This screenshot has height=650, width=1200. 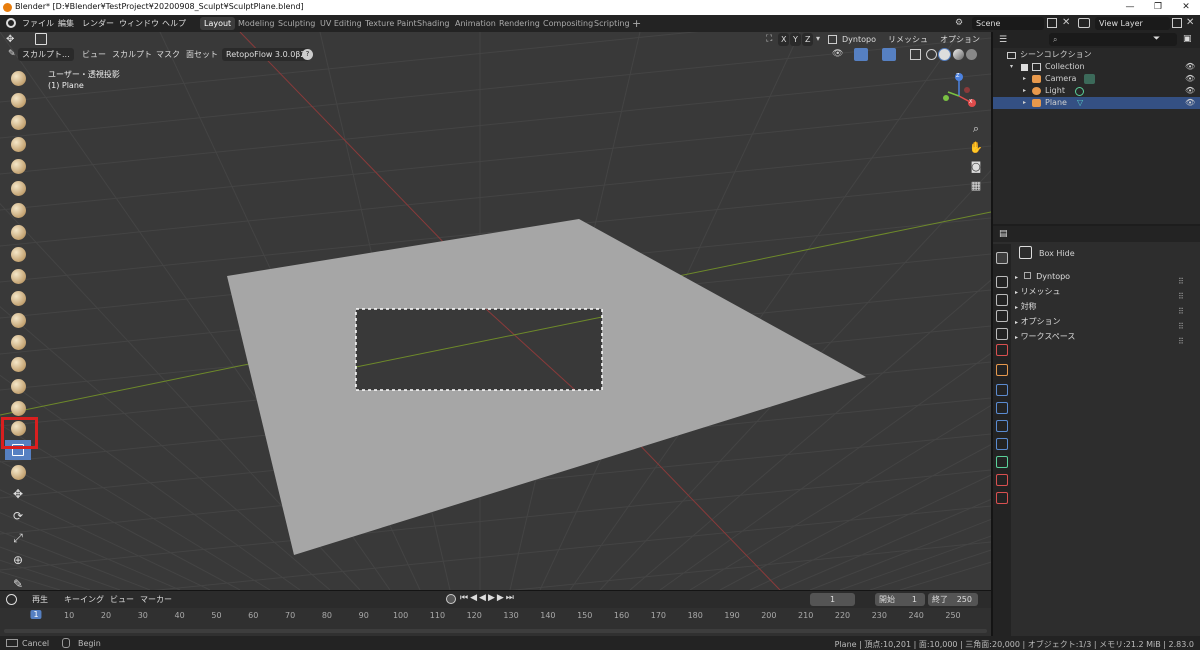 I want to click on new-collection-icon: ▣, so click(x=1187, y=39).